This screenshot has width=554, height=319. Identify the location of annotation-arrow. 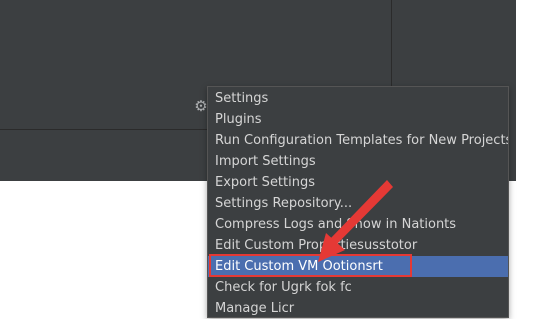
(355, 221).